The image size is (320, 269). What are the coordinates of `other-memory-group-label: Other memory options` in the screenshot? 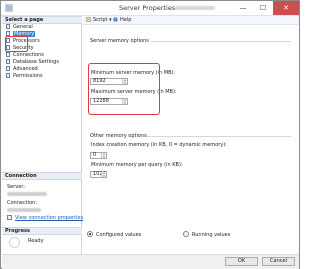 It's located at (118, 136).